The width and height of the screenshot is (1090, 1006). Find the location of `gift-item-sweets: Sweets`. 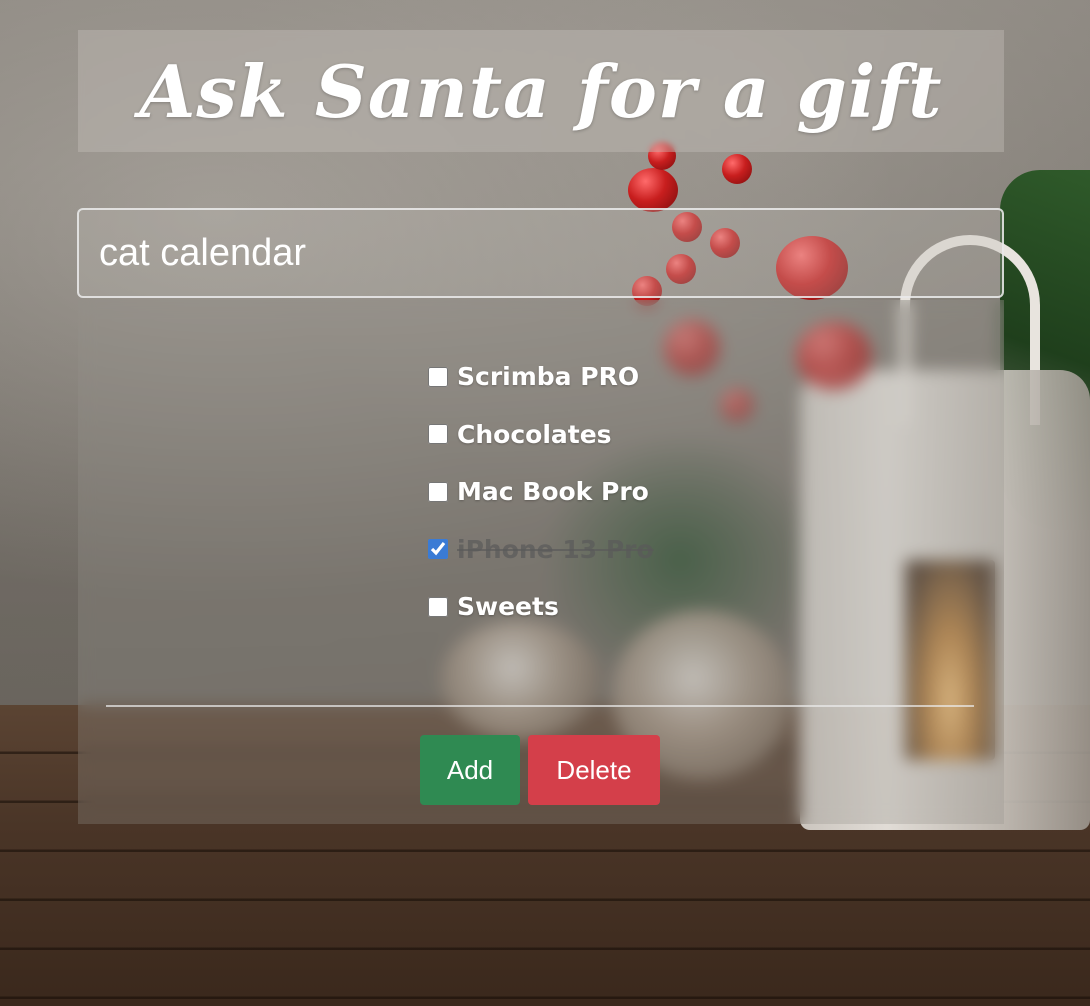

gift-item-sweets: Sweets is located at coordinates (541, 607).